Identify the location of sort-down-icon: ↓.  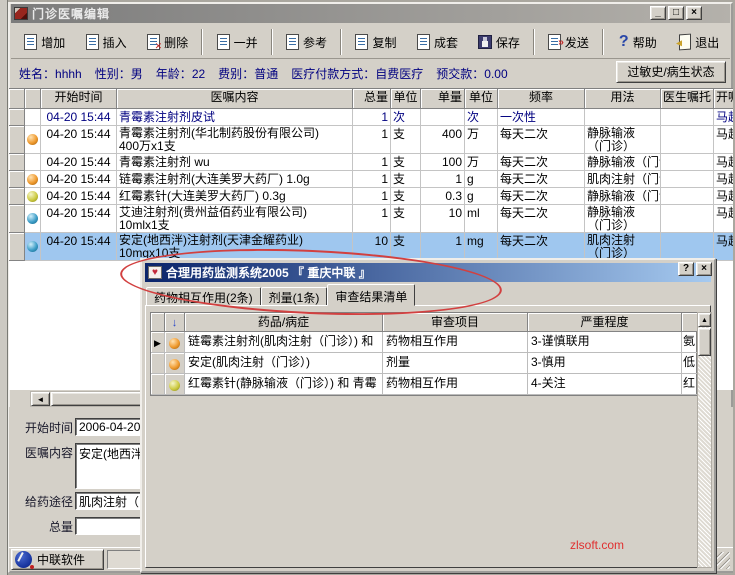
(174, 323).